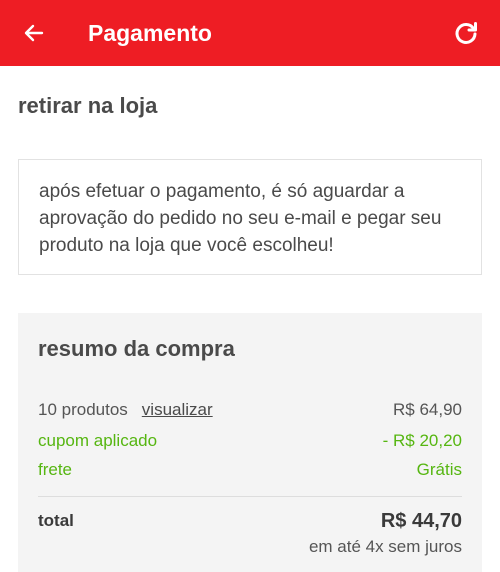 The height and width of the screenshot is (572, 500). I want to click on summary-divider, so click(250, 496).